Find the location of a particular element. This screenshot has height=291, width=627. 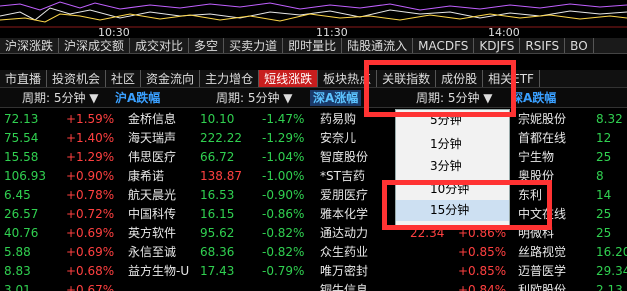

stock-price: 10.10 is located at coordinates (217, 119).